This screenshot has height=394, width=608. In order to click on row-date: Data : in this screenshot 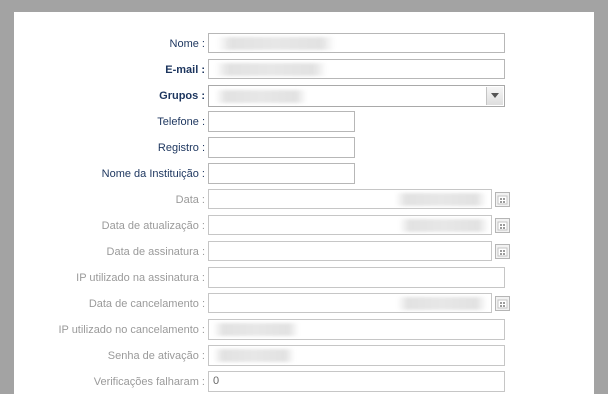, I will do `click(304, 200)`.